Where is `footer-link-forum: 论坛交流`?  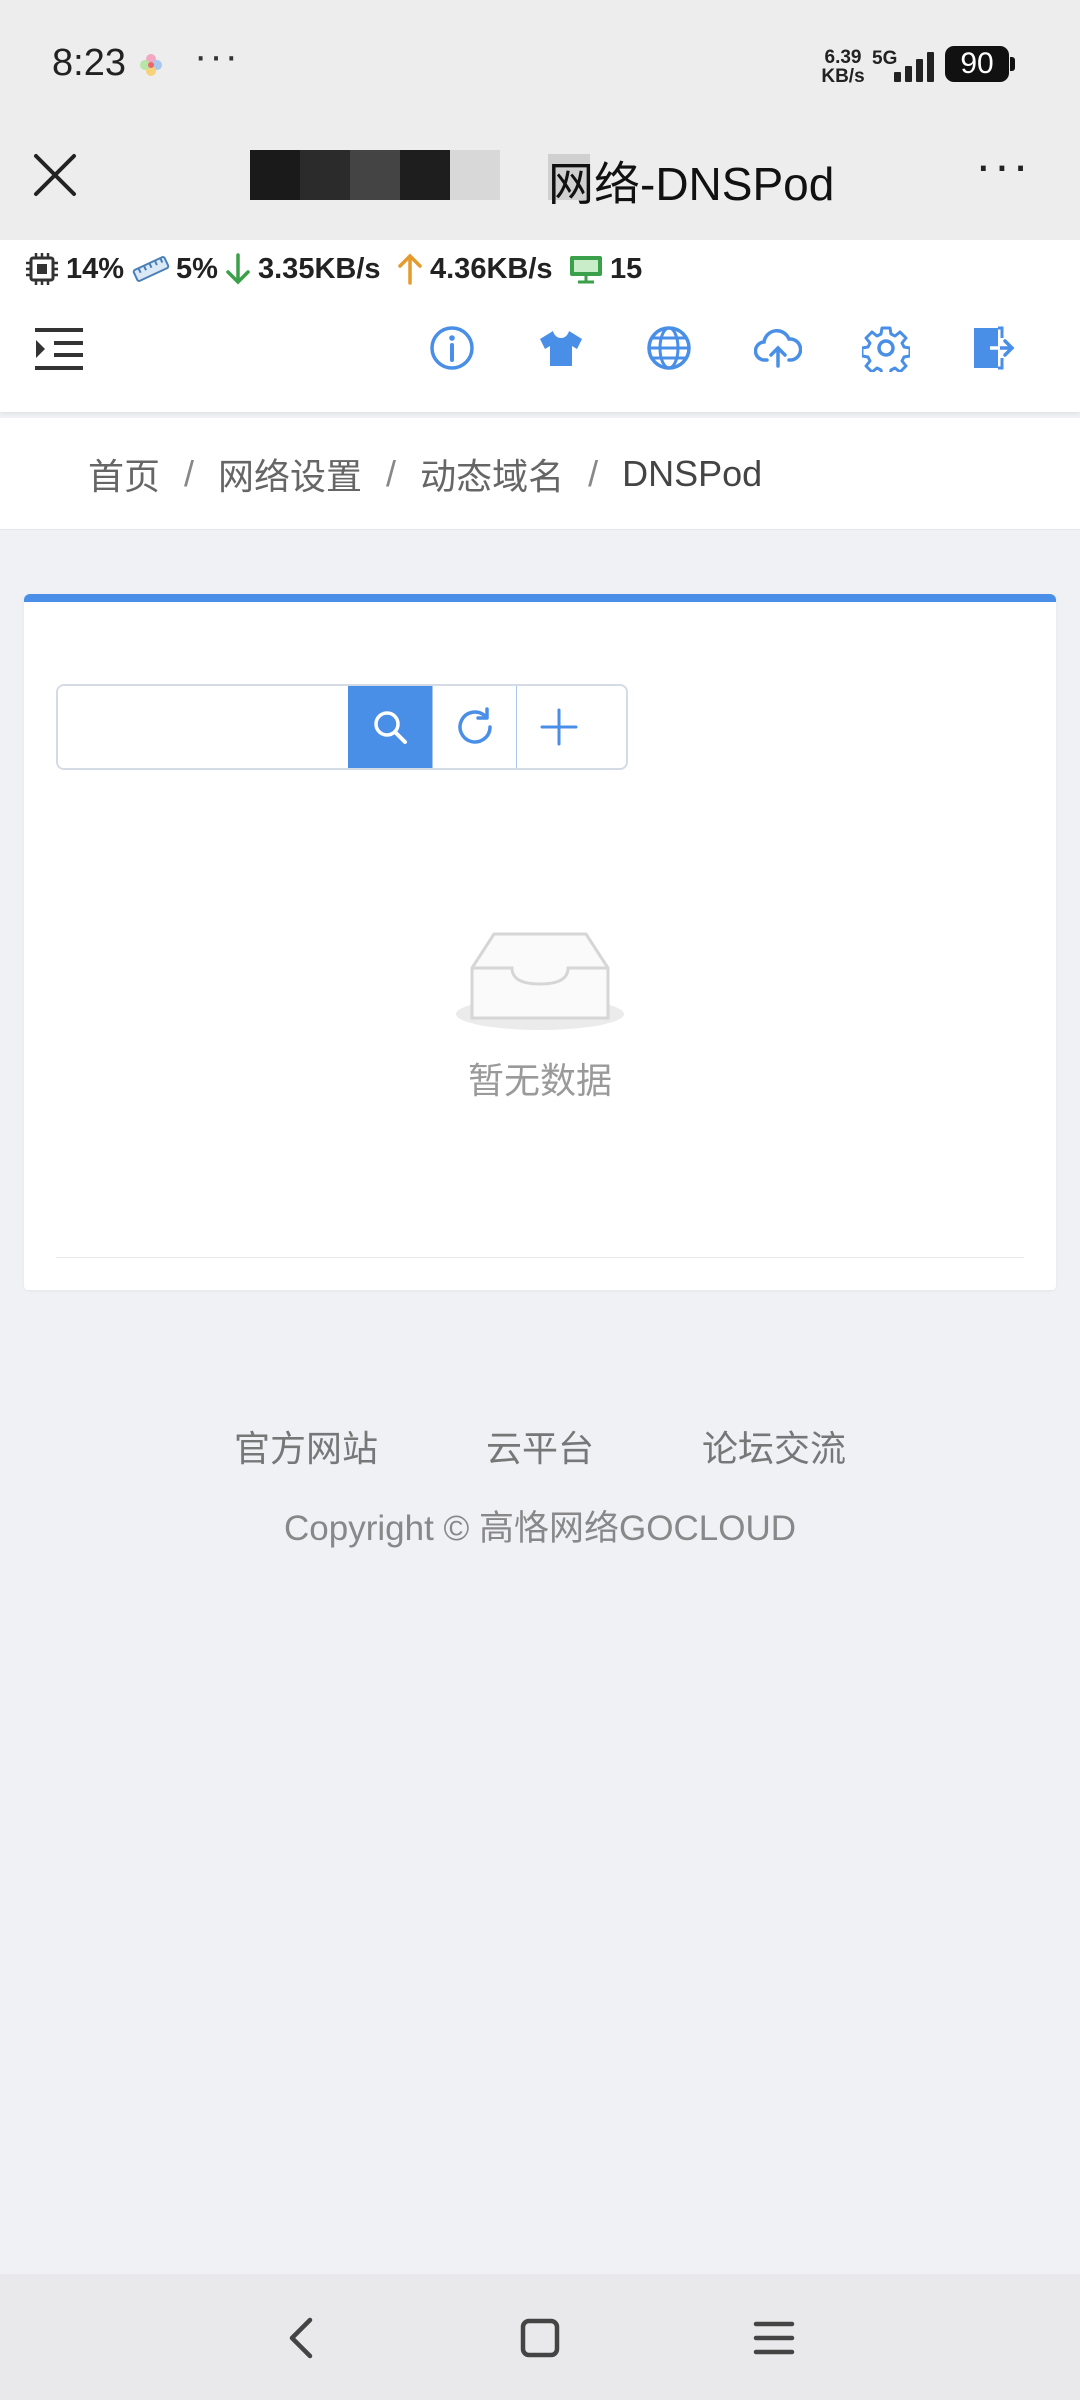 footer-link-forum: 论坛交流 is located at coordinates (774, 1446).